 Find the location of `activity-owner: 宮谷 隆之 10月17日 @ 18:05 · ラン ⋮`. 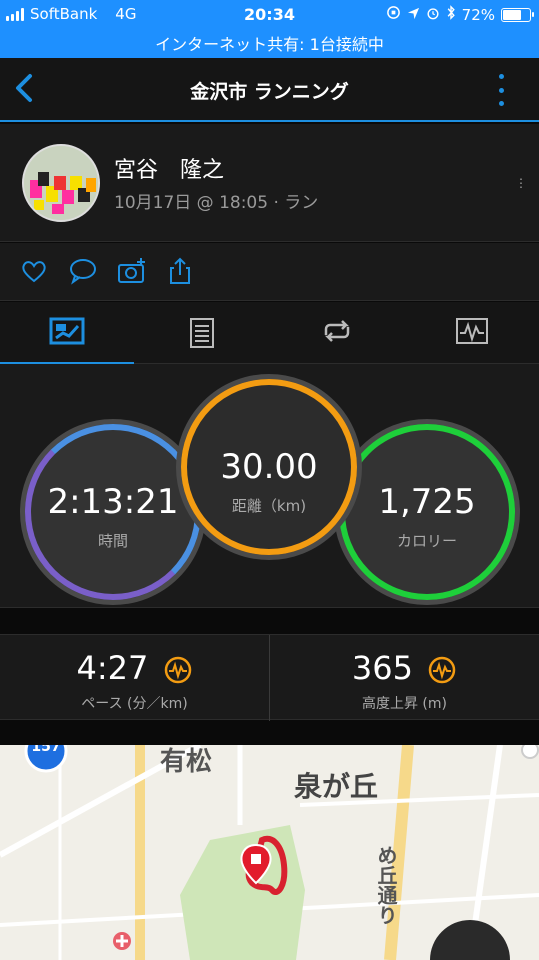

activity-owner: 宮谷 隆之 10月17日 @ 18:05 · ラン ⋮ is located at coordinates (269, 183).